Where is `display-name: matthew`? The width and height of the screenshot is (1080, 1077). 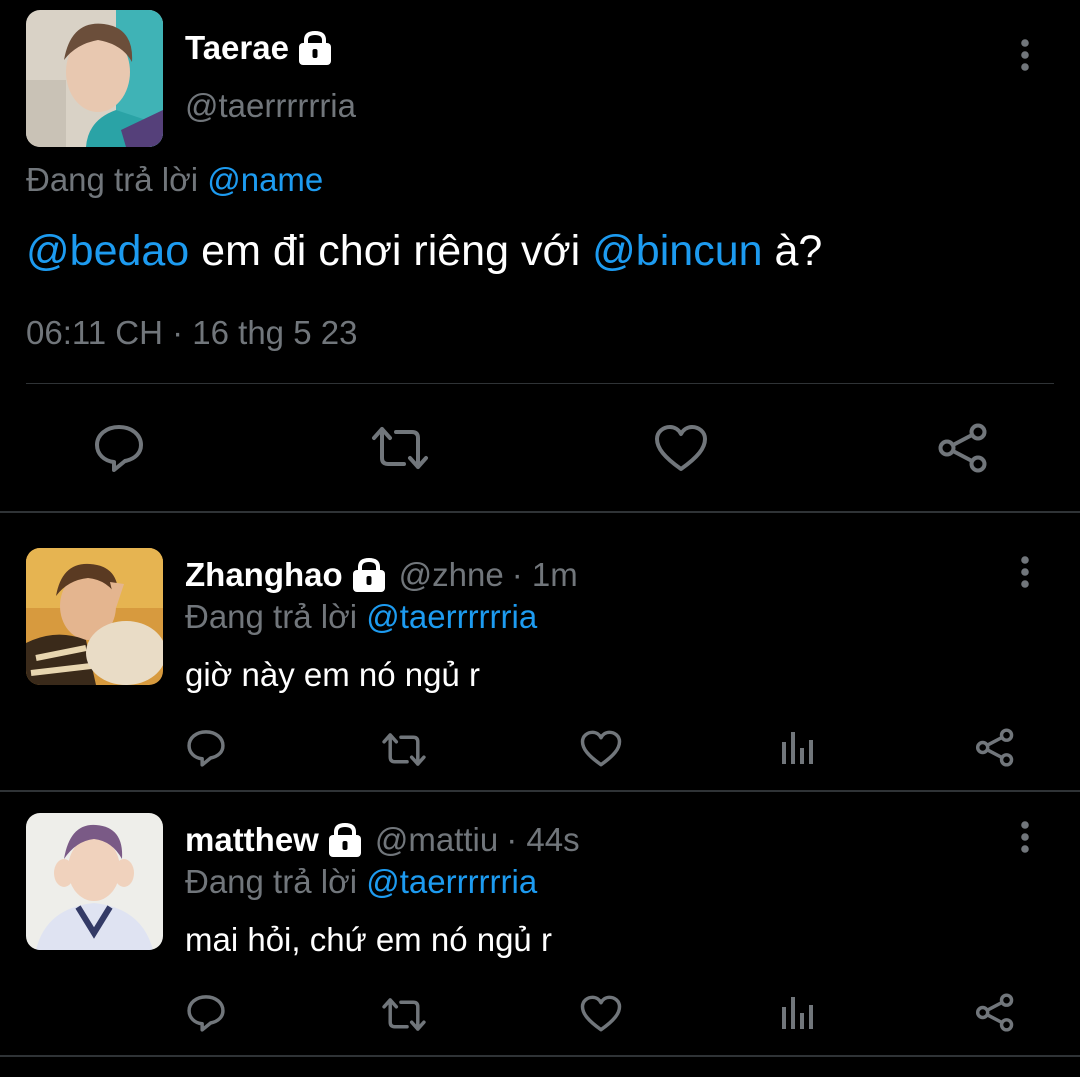 display-name: matthew is located at coordinates (252, 840).